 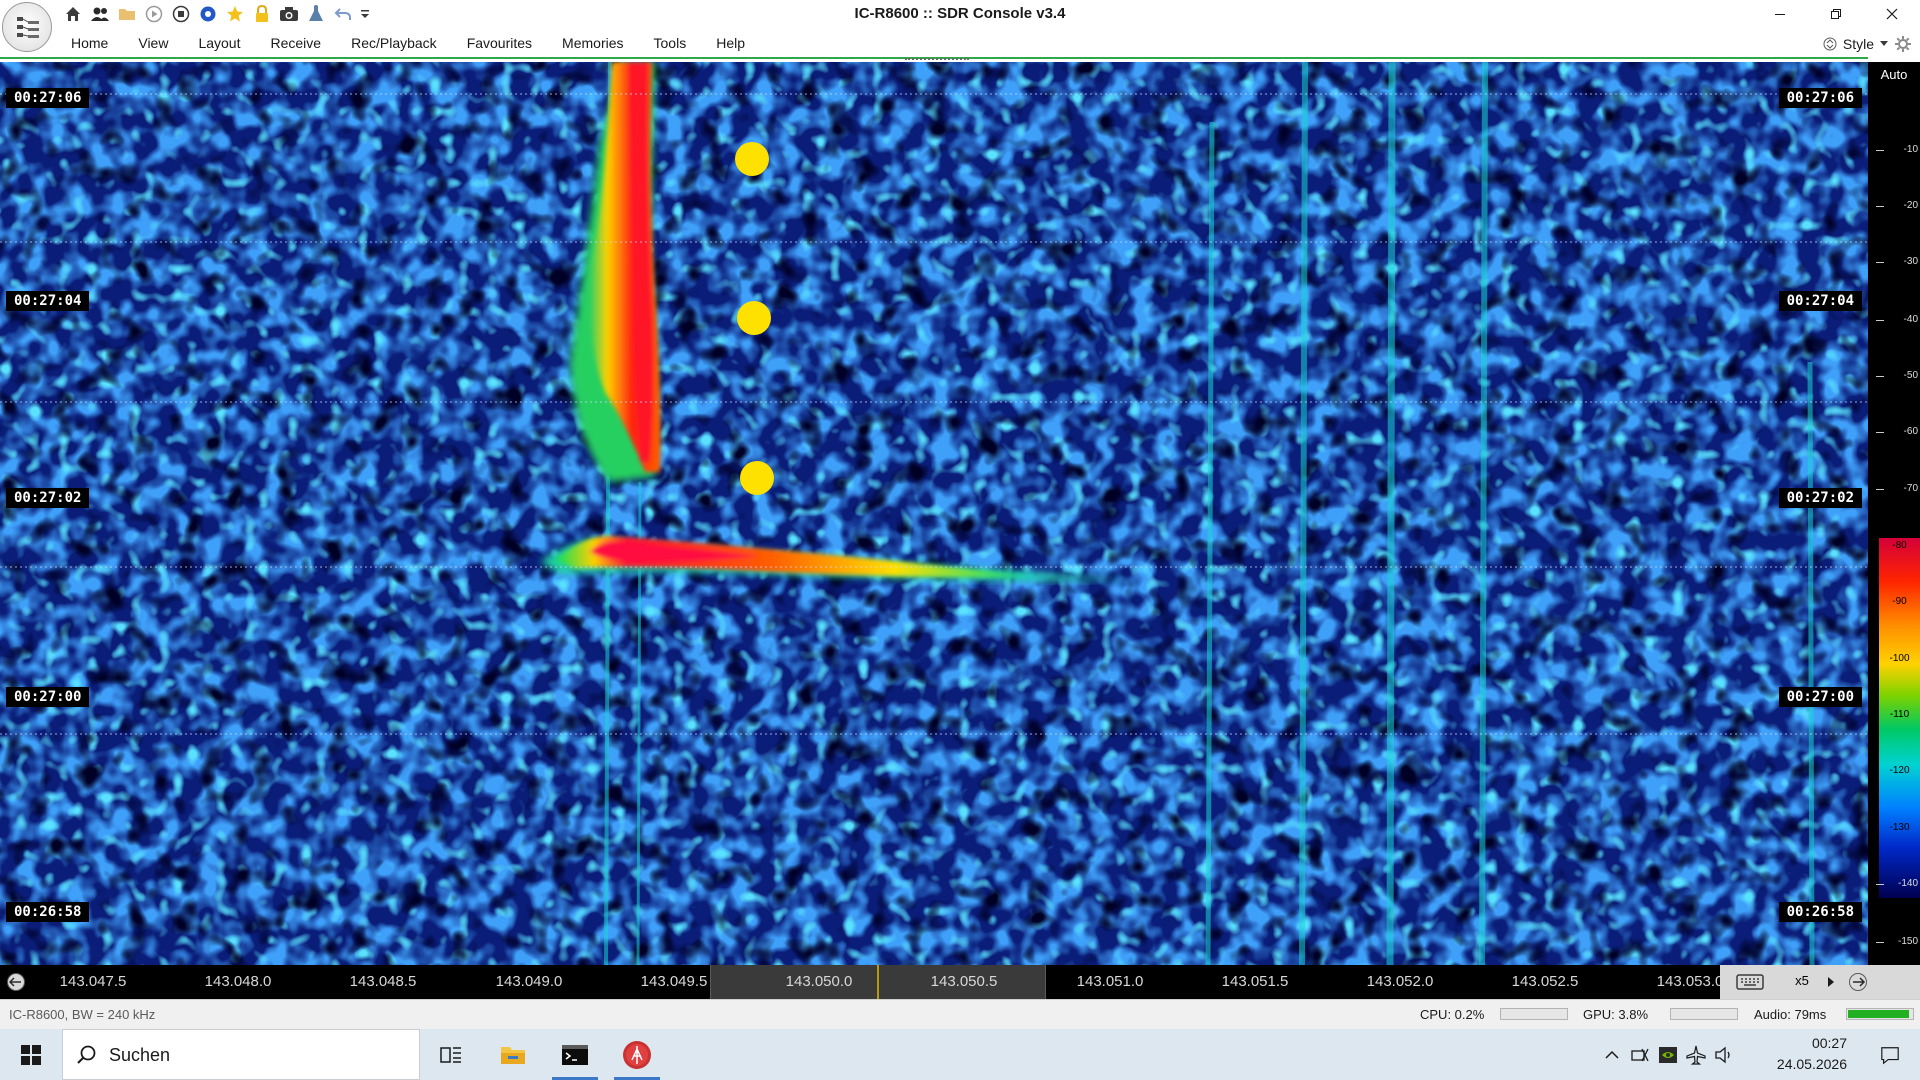 What do you see at coordinates (1830, 44) in the screenshot?
I see `style-spinner-icon` at bounding box center [1830, 44].